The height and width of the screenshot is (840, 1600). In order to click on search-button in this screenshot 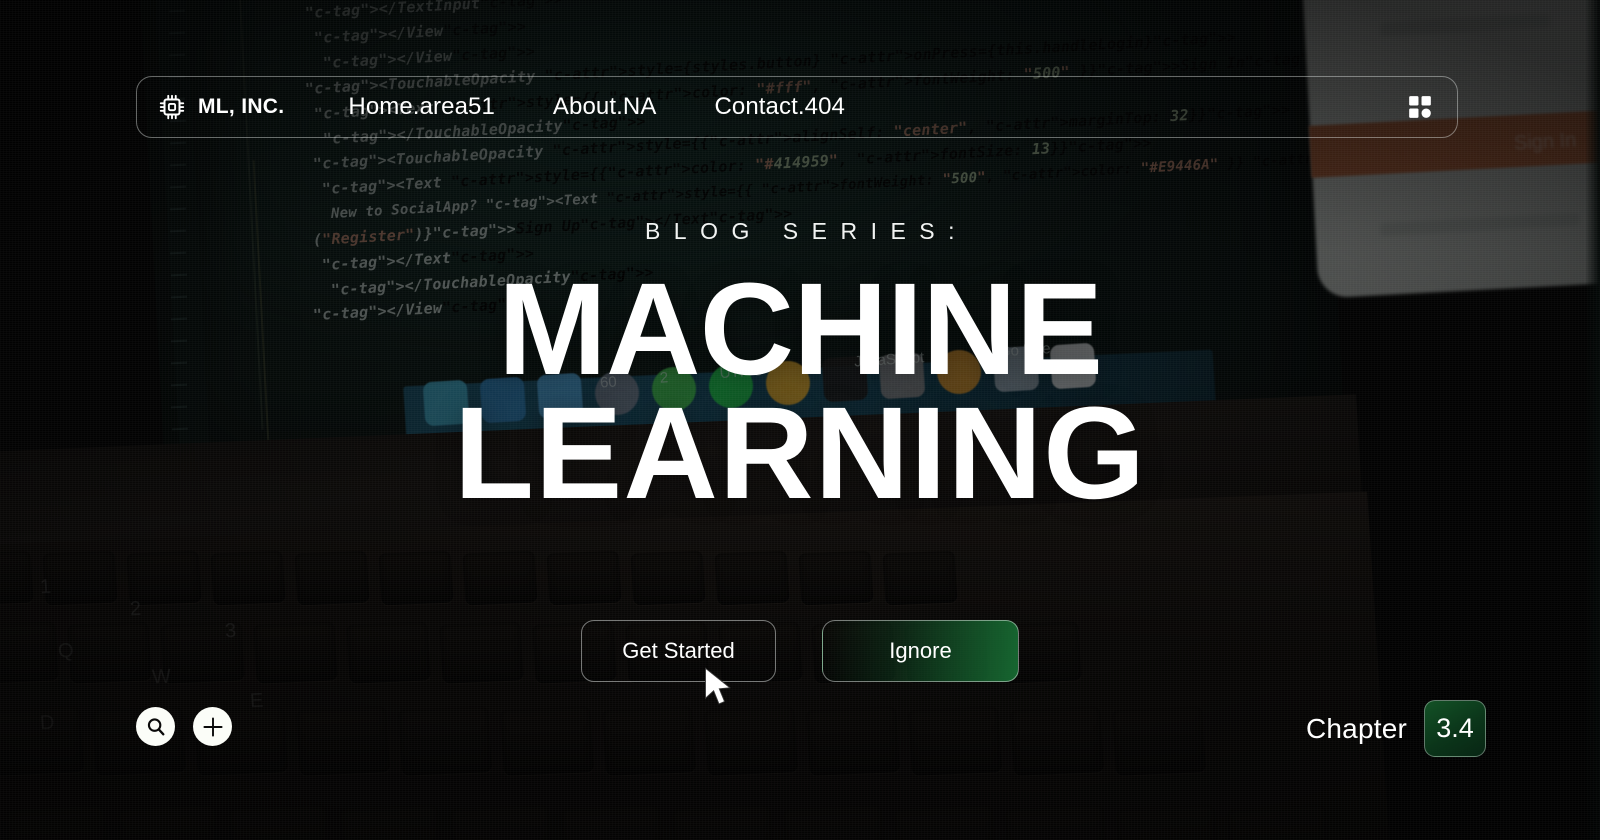, I will do `click(155, 726)`.